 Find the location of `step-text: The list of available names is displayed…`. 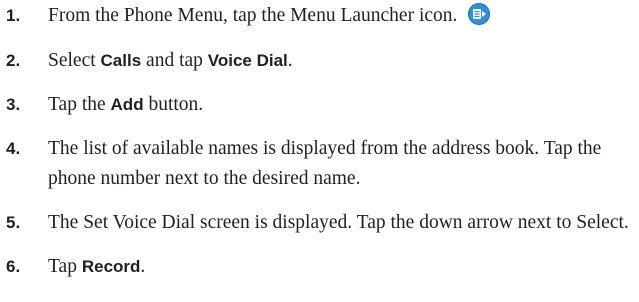

step-text: The list of available names is displayed… is located at coordinates (325, 163).